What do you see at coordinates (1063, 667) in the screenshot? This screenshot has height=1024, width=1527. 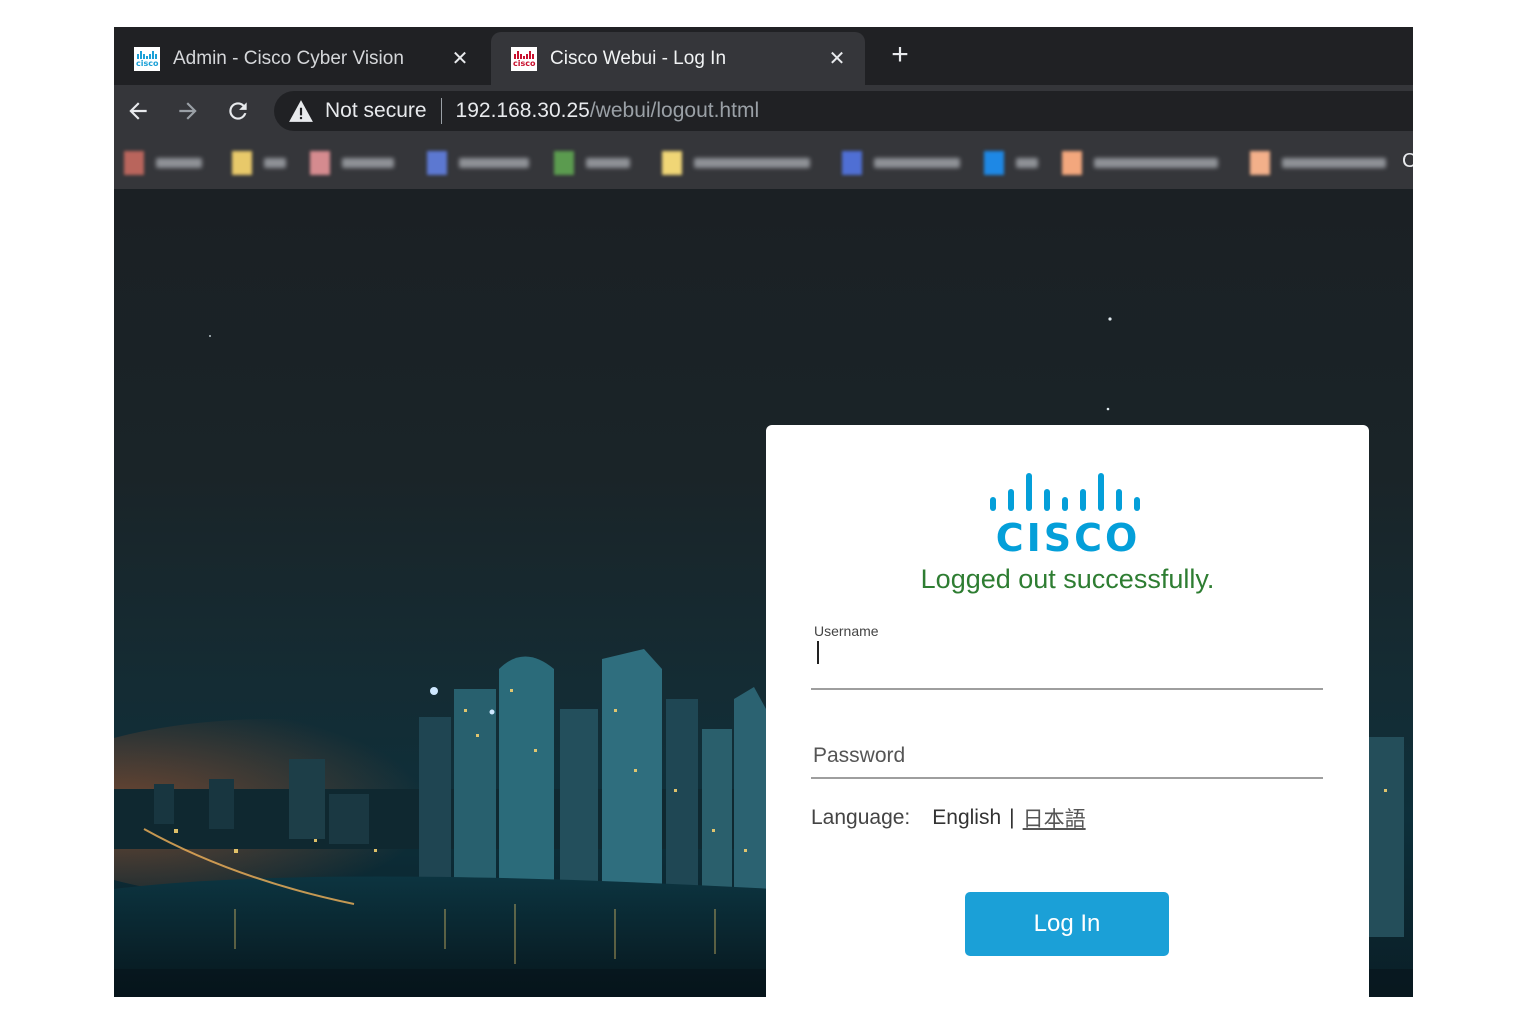 I see `username-input` at bounding box center [1063, 667].